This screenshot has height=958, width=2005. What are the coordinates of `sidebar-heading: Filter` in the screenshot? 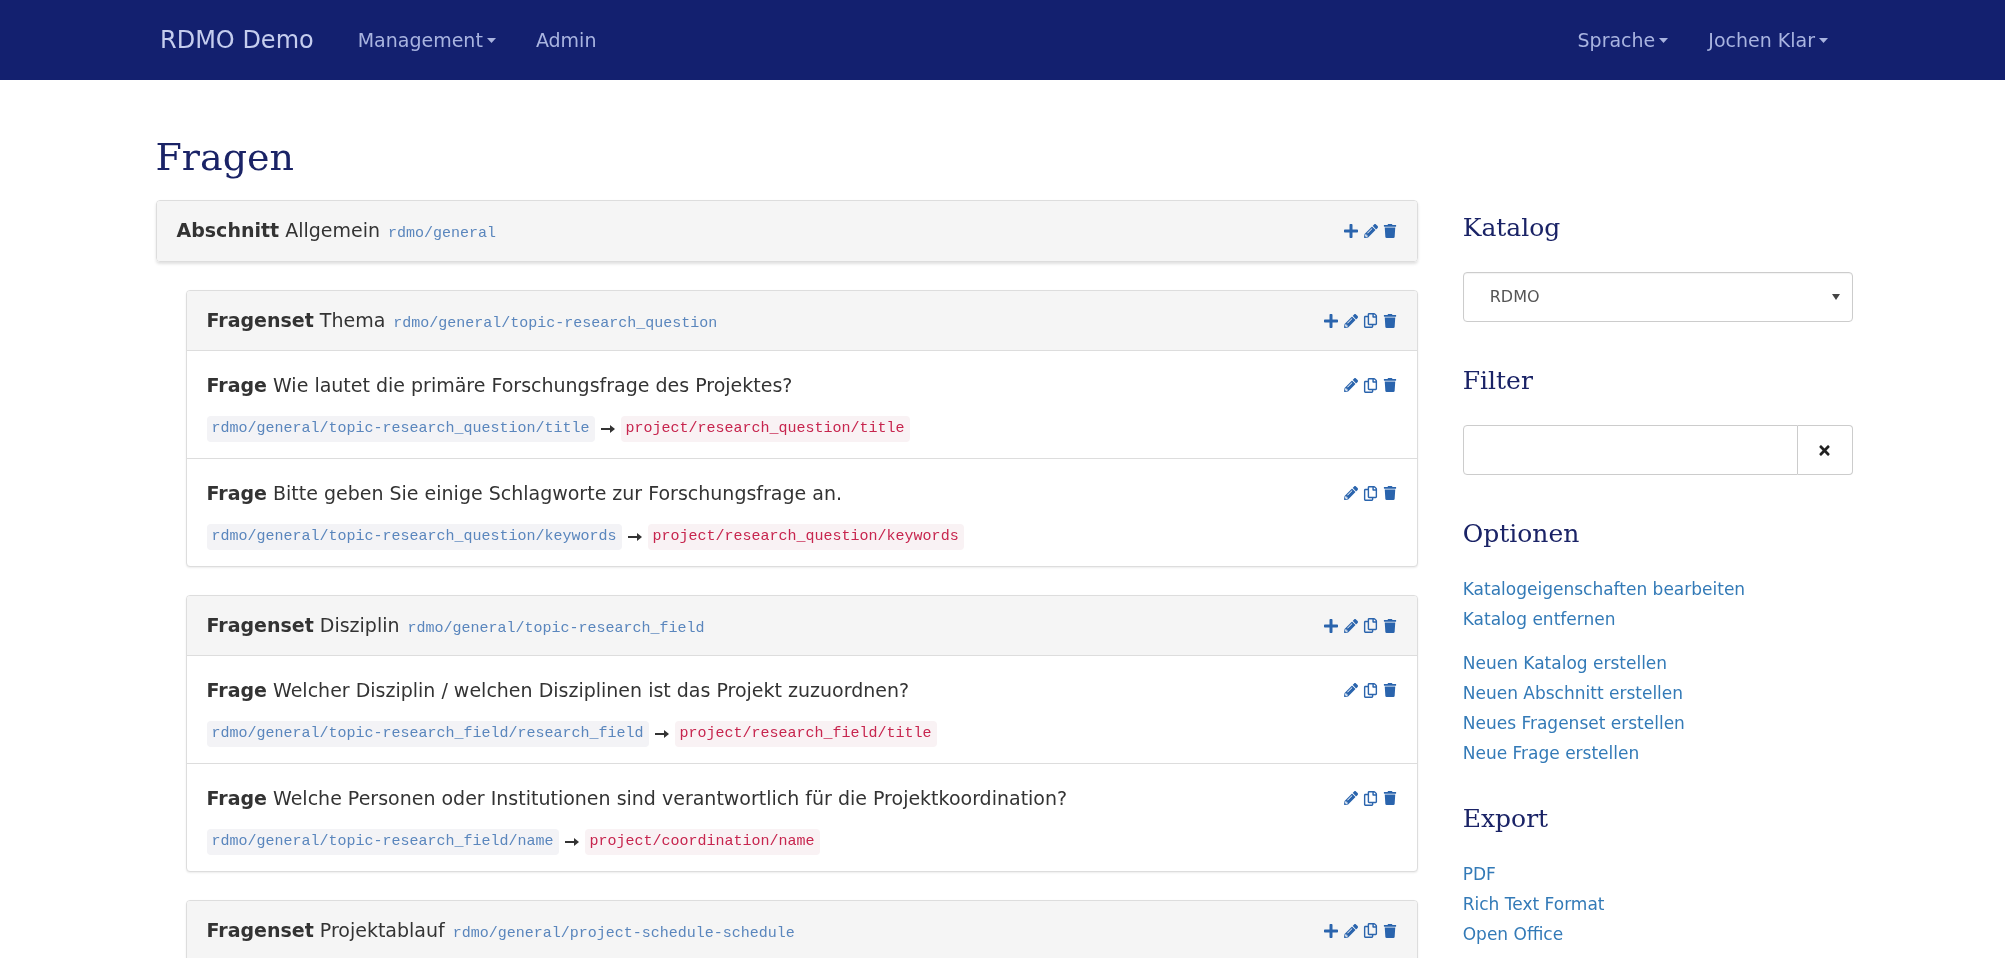 It's located at (1498, 380).